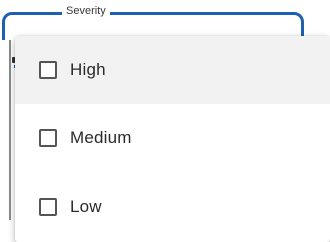  What do you see at coordinates (101, 137) in the screenshot?
I see `menu-item-label: Medium` at bounding box center [101, 137].